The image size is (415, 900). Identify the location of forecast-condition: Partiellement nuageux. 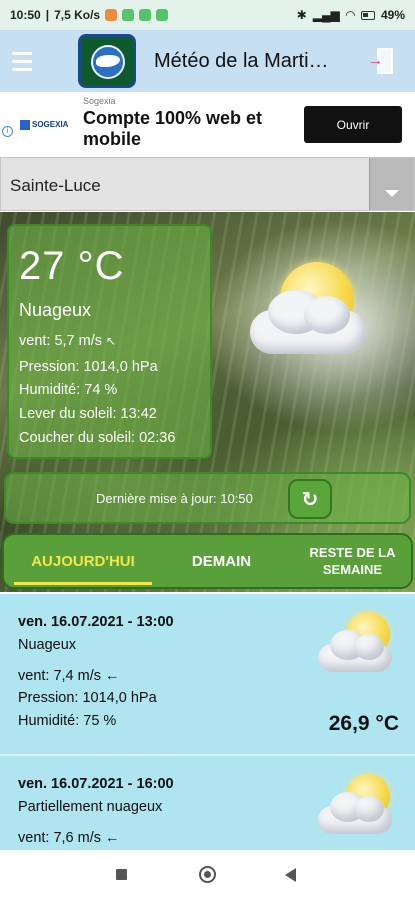
(90, 807).